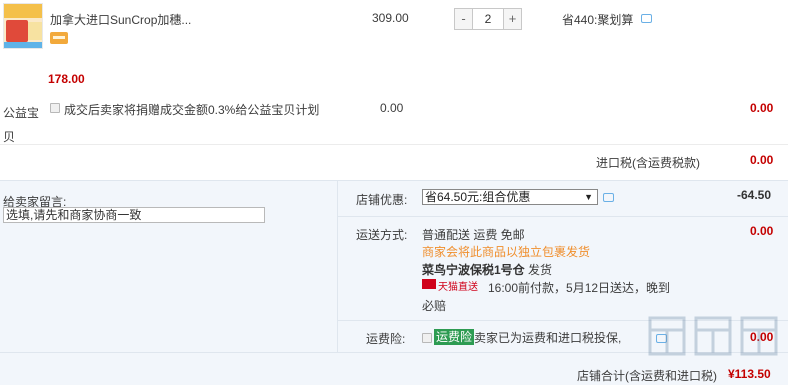 The width and height of the screenshot is (788, 385). Describe the element at coordinates (647, 376) in the screenshot. I see `shop-total-label: 店铺合计(含运费和进口税)` at that location.